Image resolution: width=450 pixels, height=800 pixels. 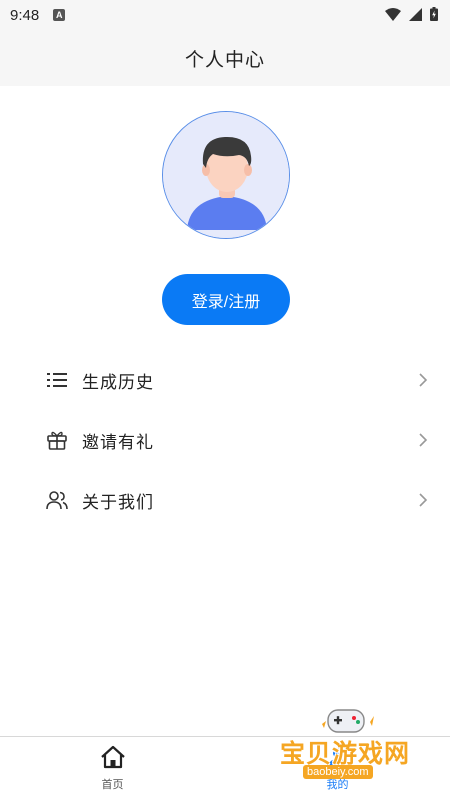 What do you see at coordinates (226, 299) in the screenshot?
I see `login-register-button: 登录/注册` at bounding box center [226, 299].